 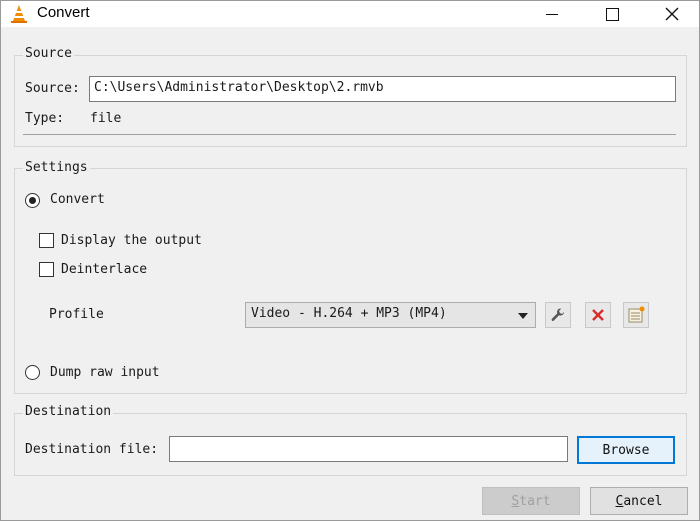 I want to click on profile-dropdown: Video - H.264 + MP3 (MP4), so click(x=390, y=315).